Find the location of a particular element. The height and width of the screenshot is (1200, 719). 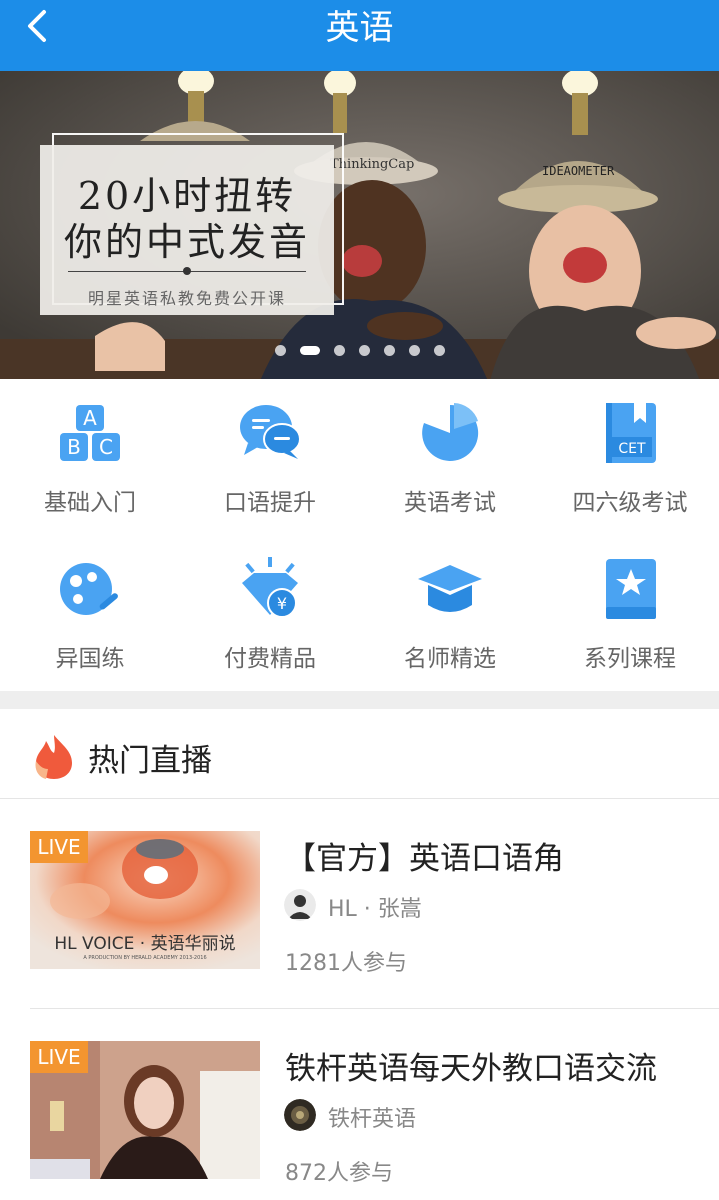

cet-text: CET is located at coordinates (632, 449).